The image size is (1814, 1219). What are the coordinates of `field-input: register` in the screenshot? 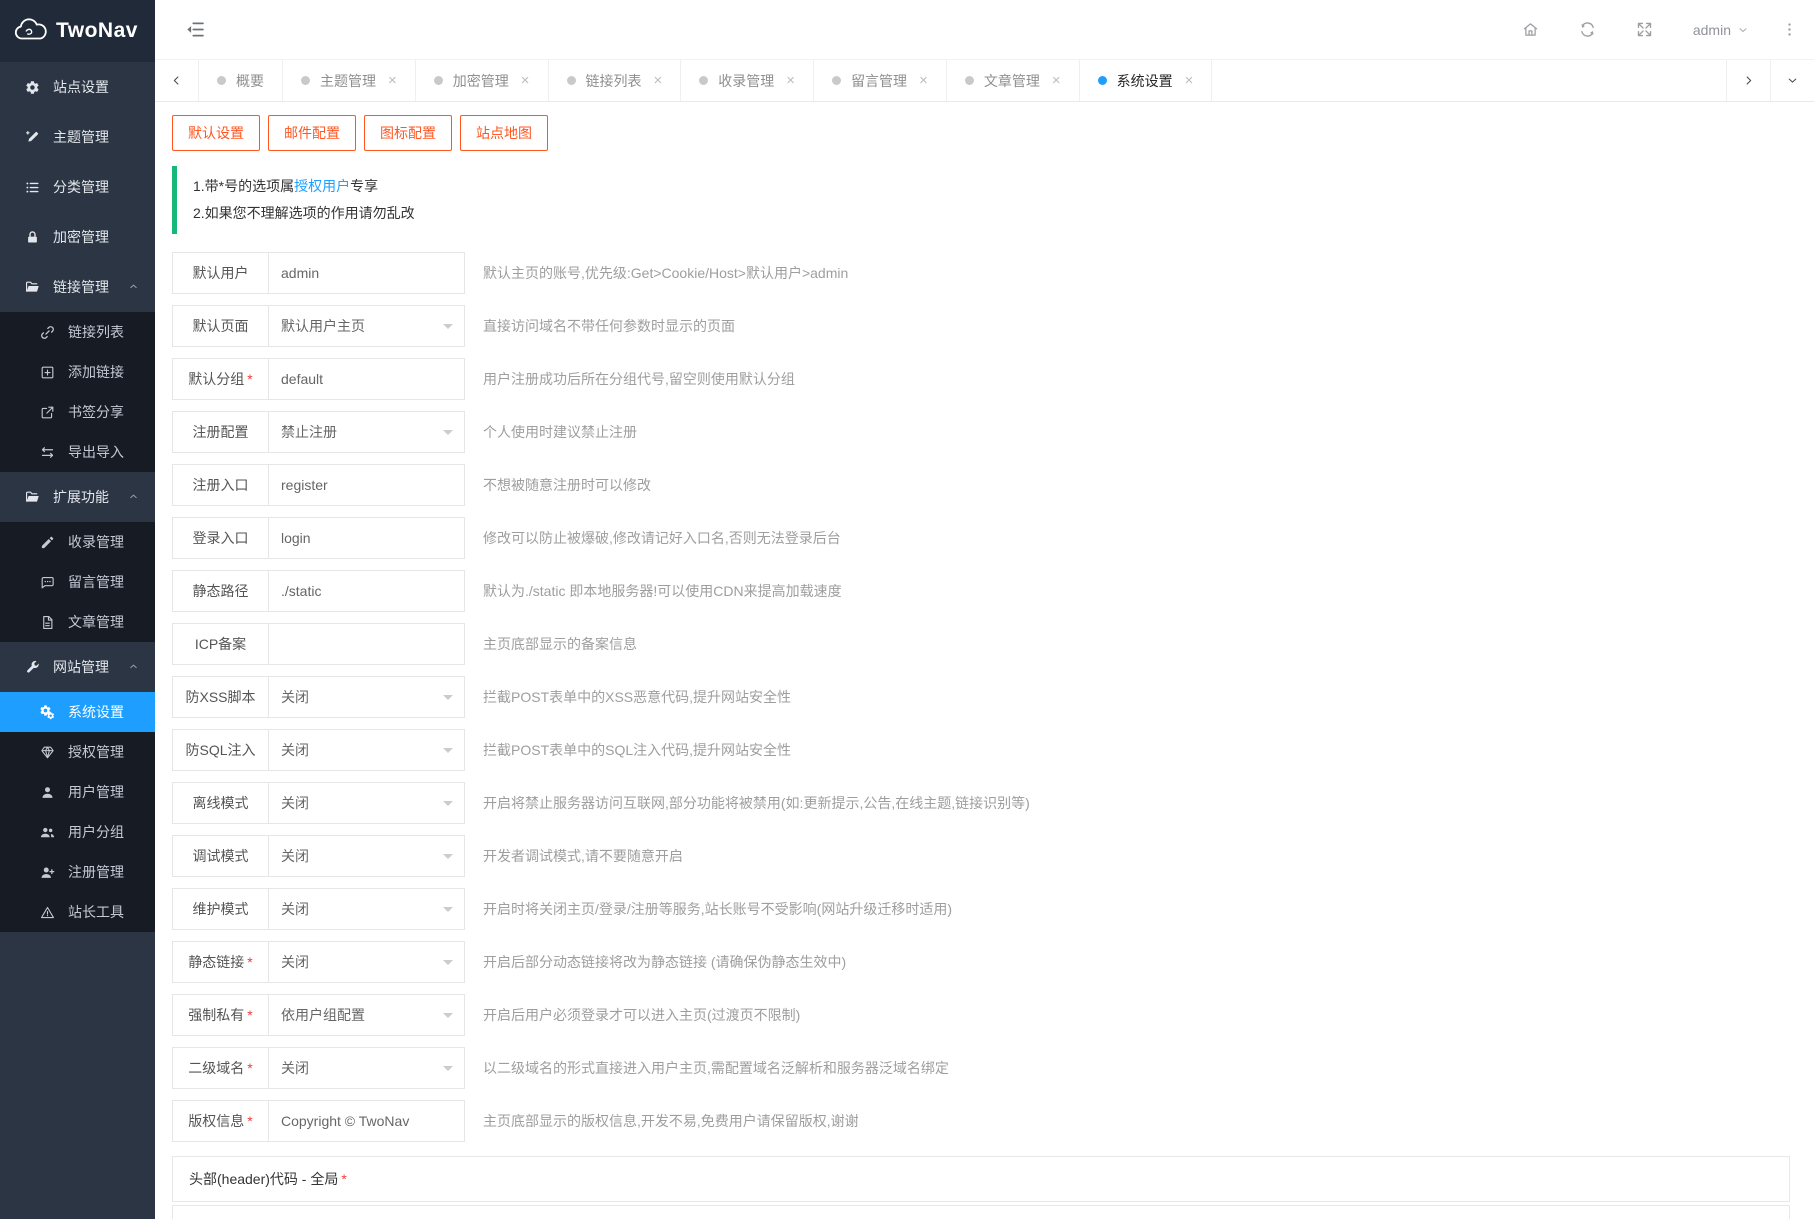 It's located at (367, 485).